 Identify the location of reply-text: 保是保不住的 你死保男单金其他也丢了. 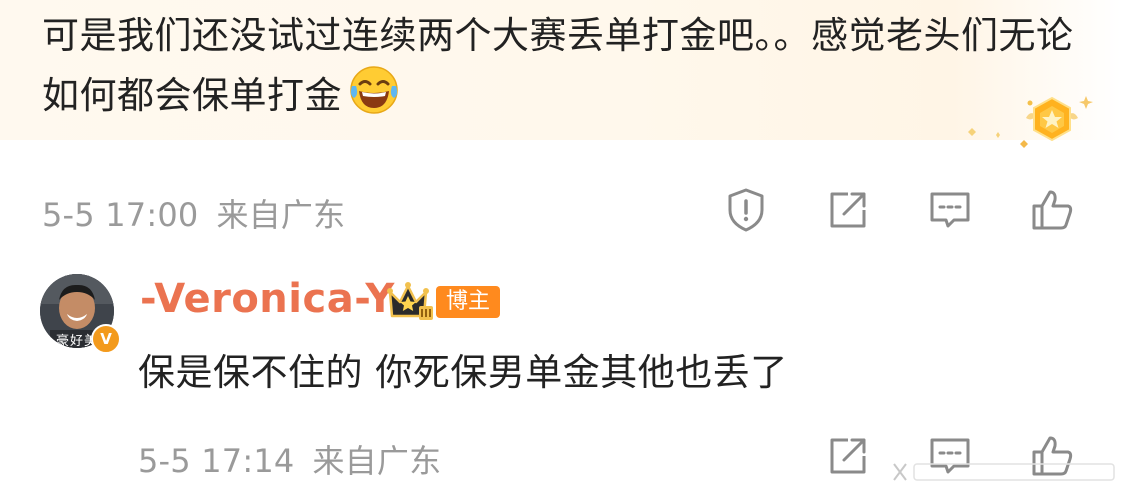
(463, 372).